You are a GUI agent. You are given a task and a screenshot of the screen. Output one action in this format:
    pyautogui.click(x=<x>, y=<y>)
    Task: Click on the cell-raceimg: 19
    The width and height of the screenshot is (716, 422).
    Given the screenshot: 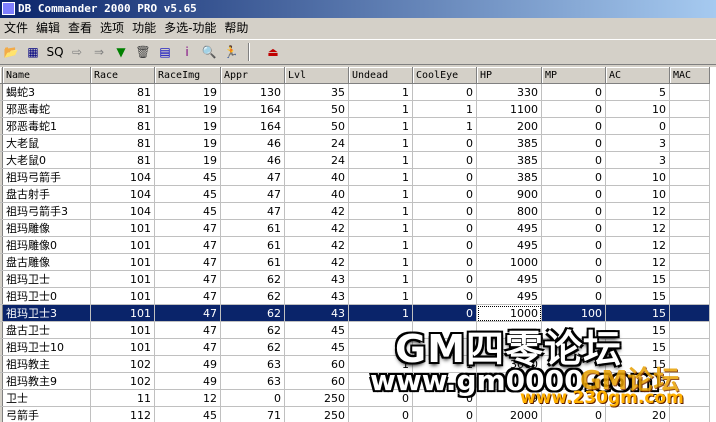 What is the action you would take?
    pyautogui.click(x=187, y=109)
    